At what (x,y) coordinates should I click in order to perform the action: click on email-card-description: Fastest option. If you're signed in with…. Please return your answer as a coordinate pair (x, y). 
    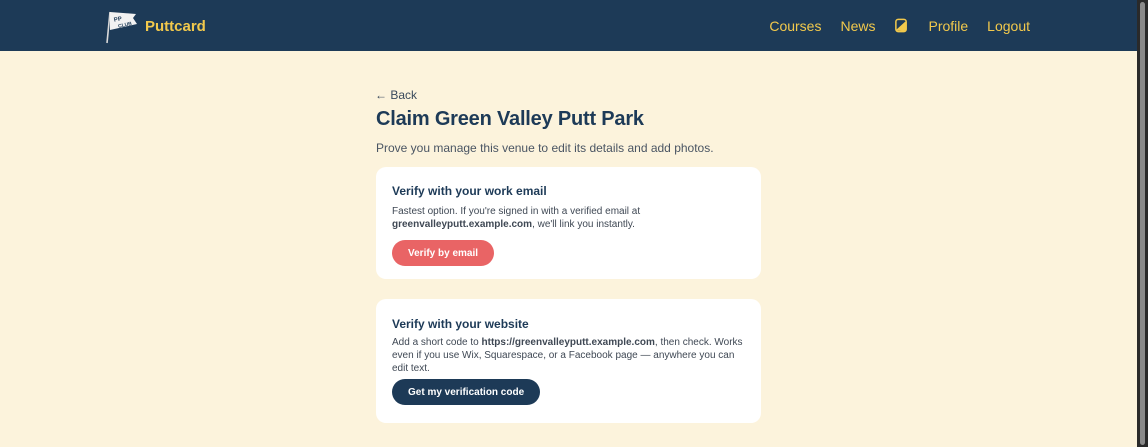
    Looking at the image, I should click on (516, 218).